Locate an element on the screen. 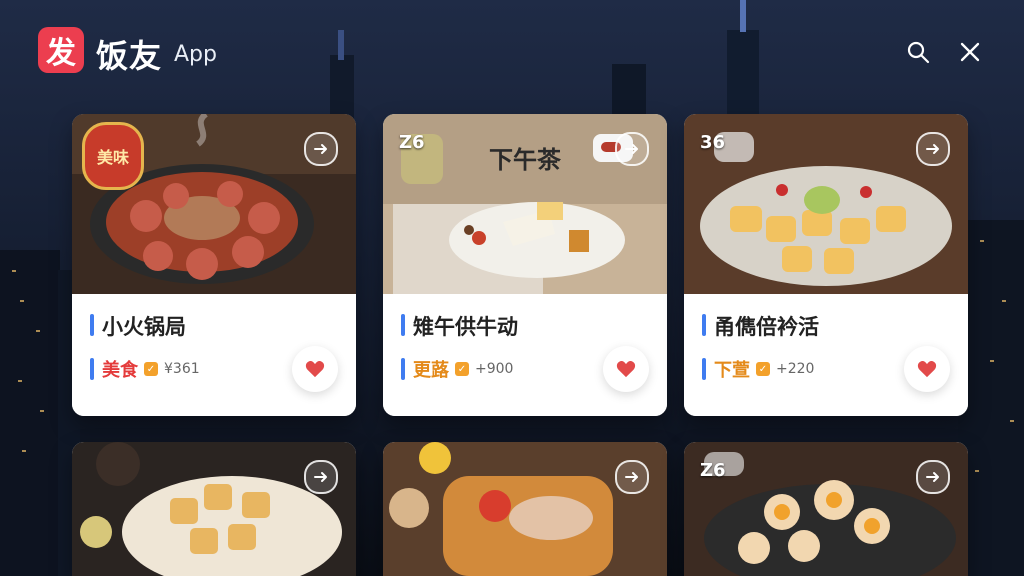 This screenshot has height=576, width=1024. lantern-text: 美味 is located at coordinates (112, 157).